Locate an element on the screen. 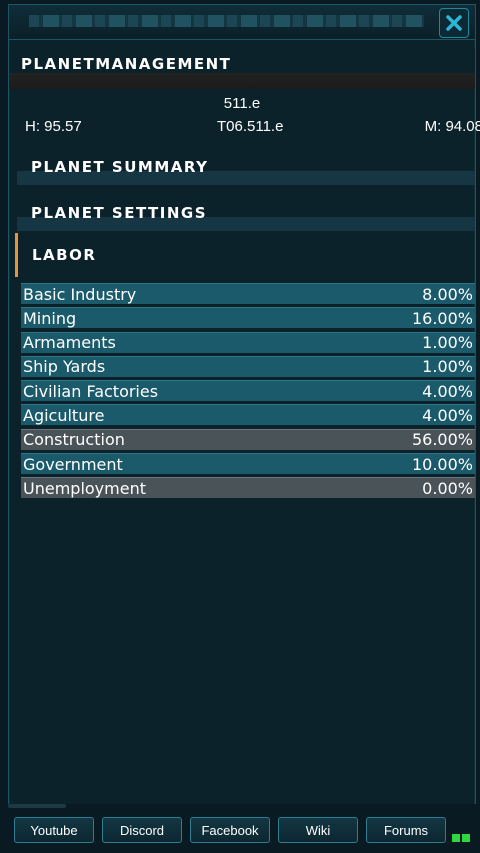  section-planet-settings: PLANET SETTINGS is located at coordinates (246, 213).